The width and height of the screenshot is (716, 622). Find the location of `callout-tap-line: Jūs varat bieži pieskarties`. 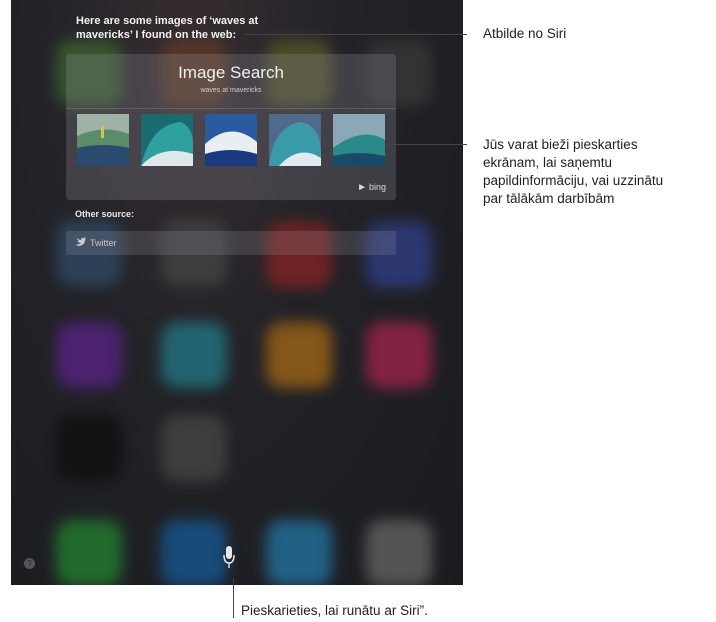

callout-tap-line: Jūs varat bieži pieskarties is located at coordinates (560, 144).